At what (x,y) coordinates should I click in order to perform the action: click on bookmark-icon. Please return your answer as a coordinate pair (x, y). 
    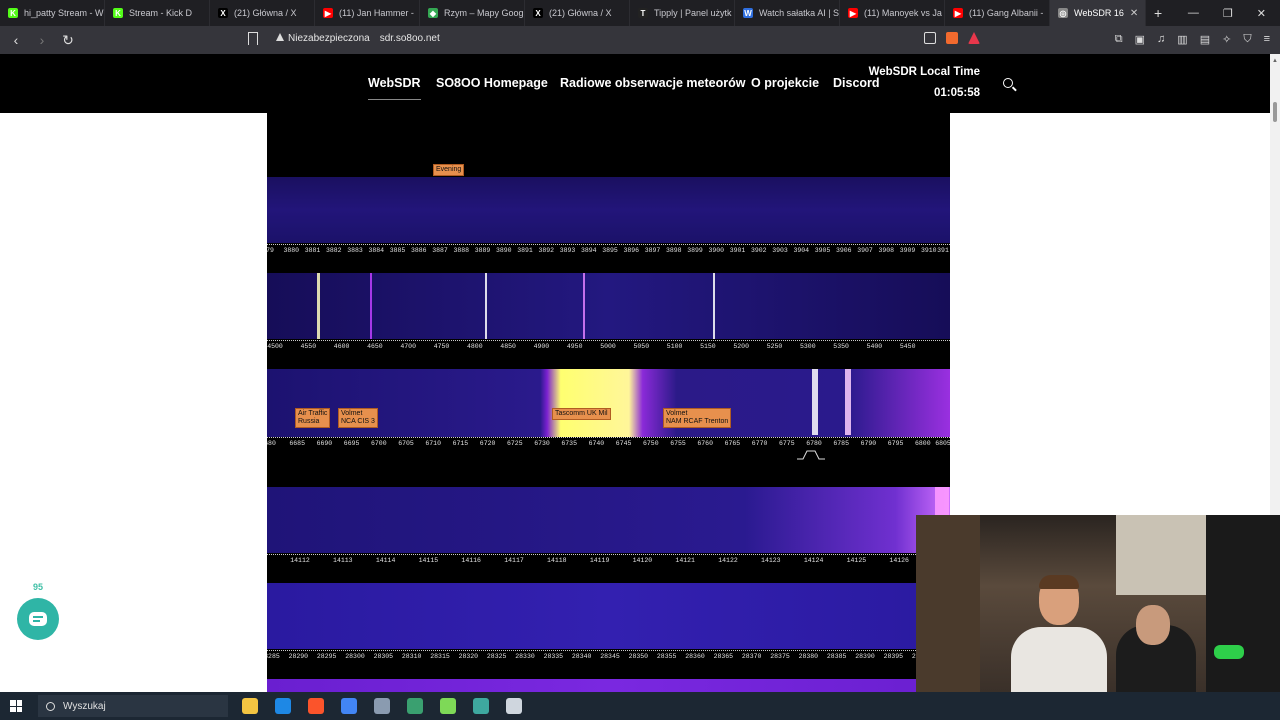
    Looking at the image, I should click on (253, 38).